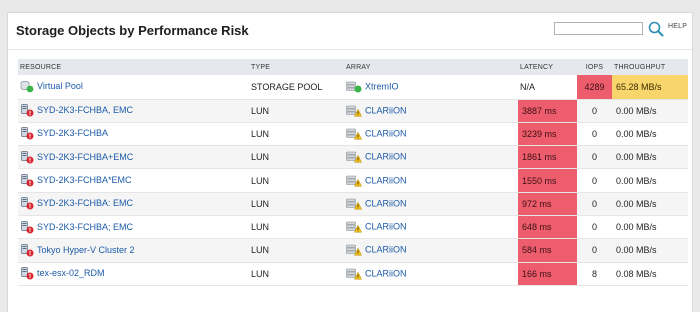  Describe the element at coordinates (594, 67) in the screenshot. I see `column-header-iops: IOPS` at that location.